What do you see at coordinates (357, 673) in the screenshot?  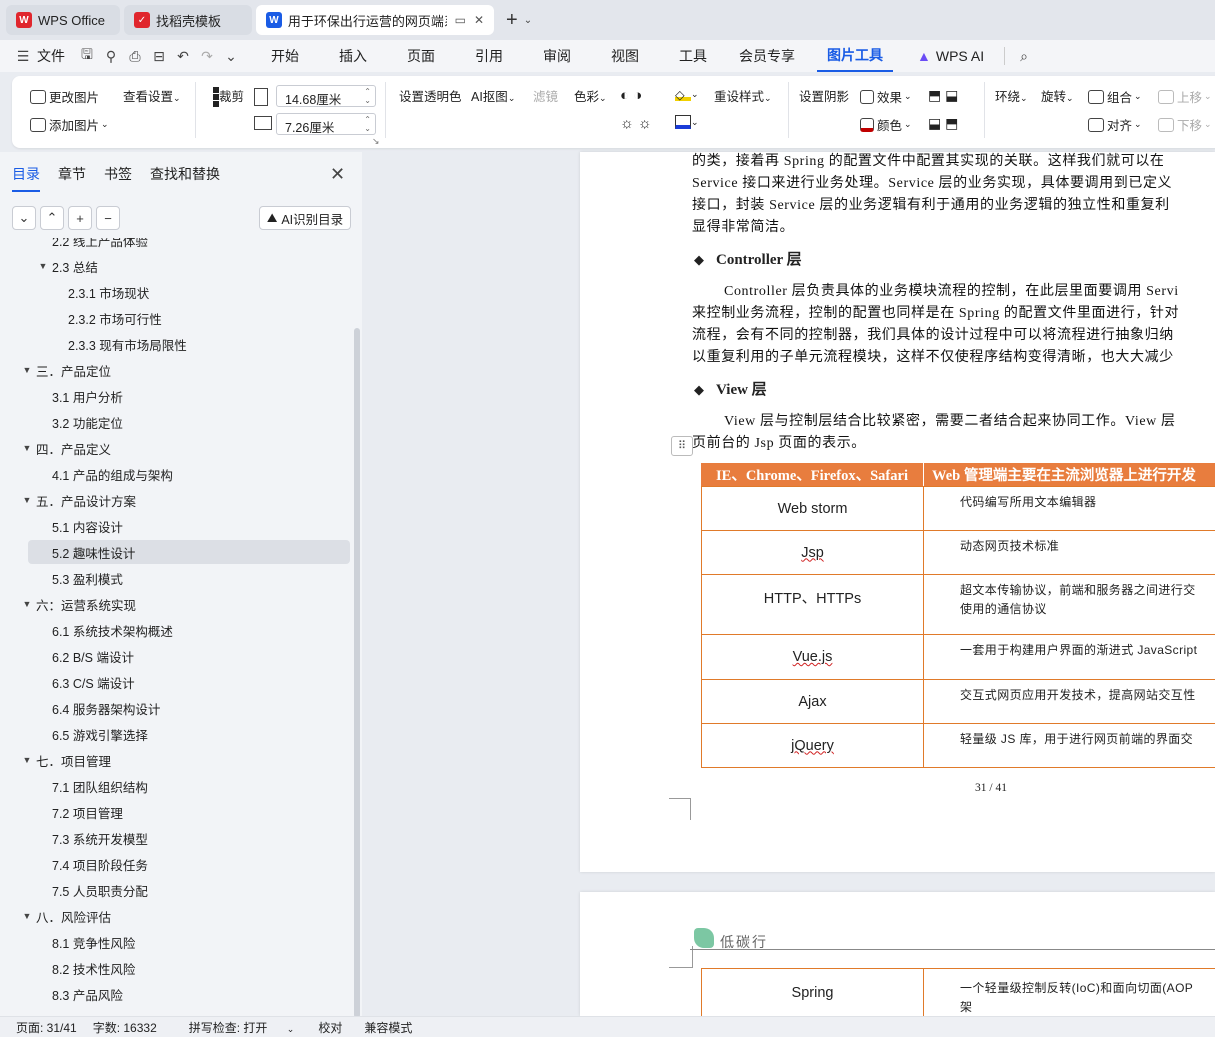 I see `toc-scrollbar` at bounding box center [357, 673].